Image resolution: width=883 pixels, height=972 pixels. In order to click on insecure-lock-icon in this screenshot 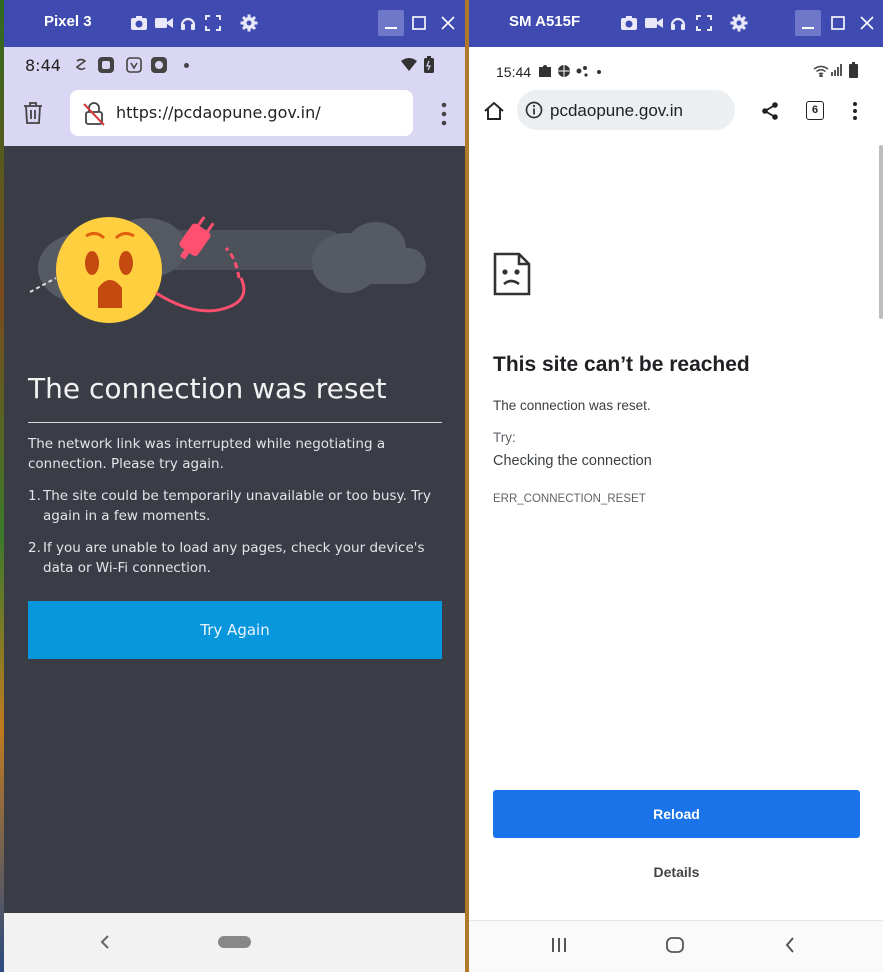, I will do `click(94, 114)`.